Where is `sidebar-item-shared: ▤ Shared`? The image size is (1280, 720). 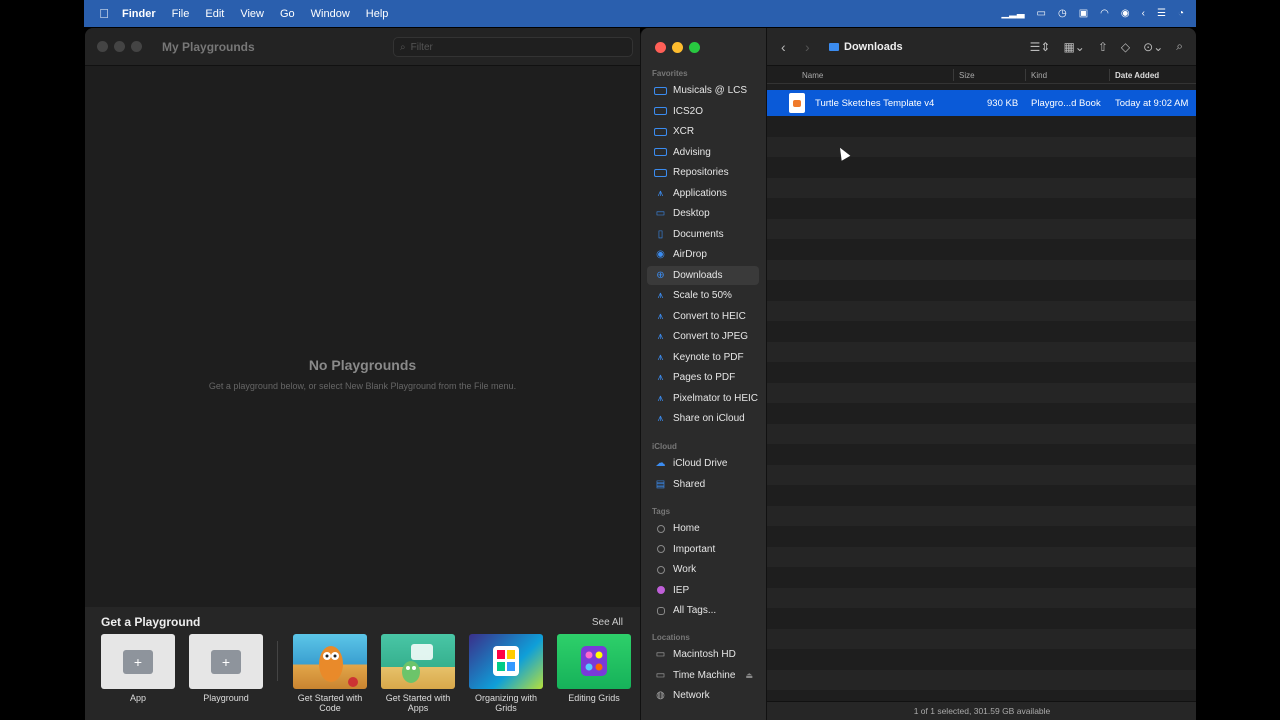
sidebar-item-shared: ▤ Shared is located at coordinates (703, 484).